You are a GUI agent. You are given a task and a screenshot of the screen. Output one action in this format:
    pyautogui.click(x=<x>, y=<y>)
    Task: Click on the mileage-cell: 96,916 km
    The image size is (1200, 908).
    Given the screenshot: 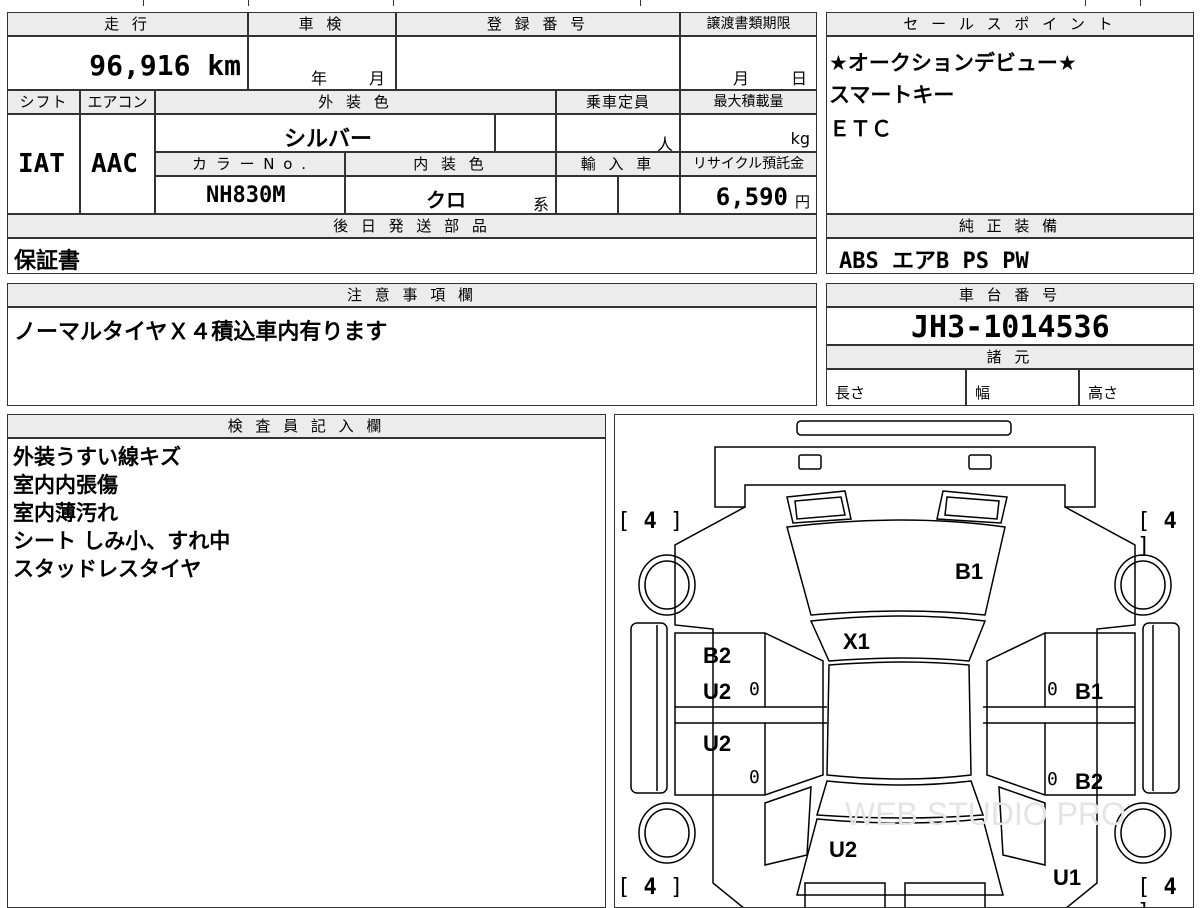 What is the action you would take?
    pyautogui.click(x=127, y=63)
    